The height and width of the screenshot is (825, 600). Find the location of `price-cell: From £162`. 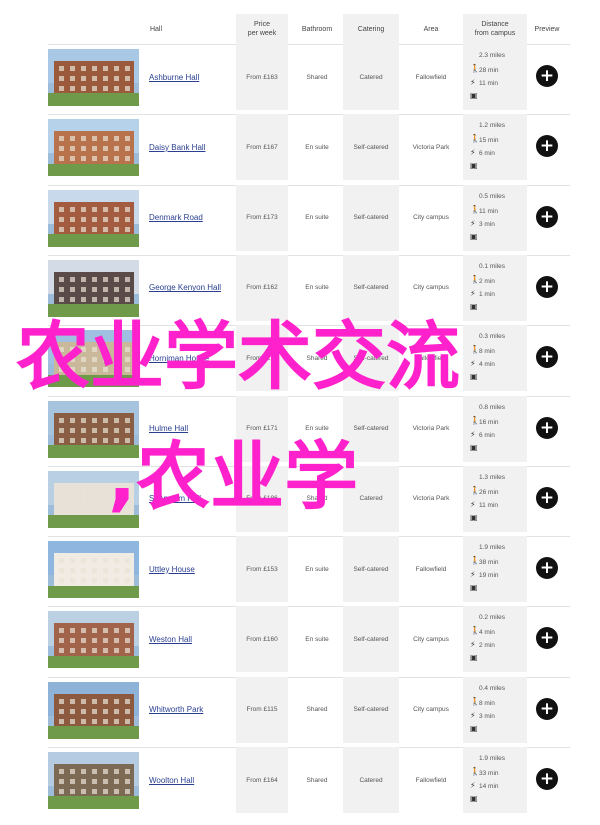

price-cell: From £162 is located at coordinates (262, 288).